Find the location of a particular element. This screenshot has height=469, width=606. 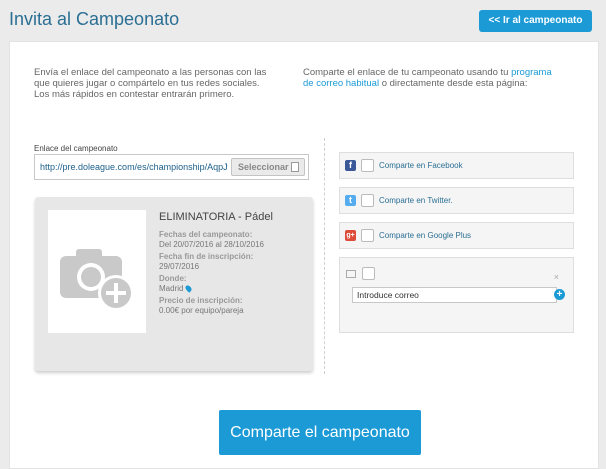

email-share-box: × + is located at coordinates (456, 295).